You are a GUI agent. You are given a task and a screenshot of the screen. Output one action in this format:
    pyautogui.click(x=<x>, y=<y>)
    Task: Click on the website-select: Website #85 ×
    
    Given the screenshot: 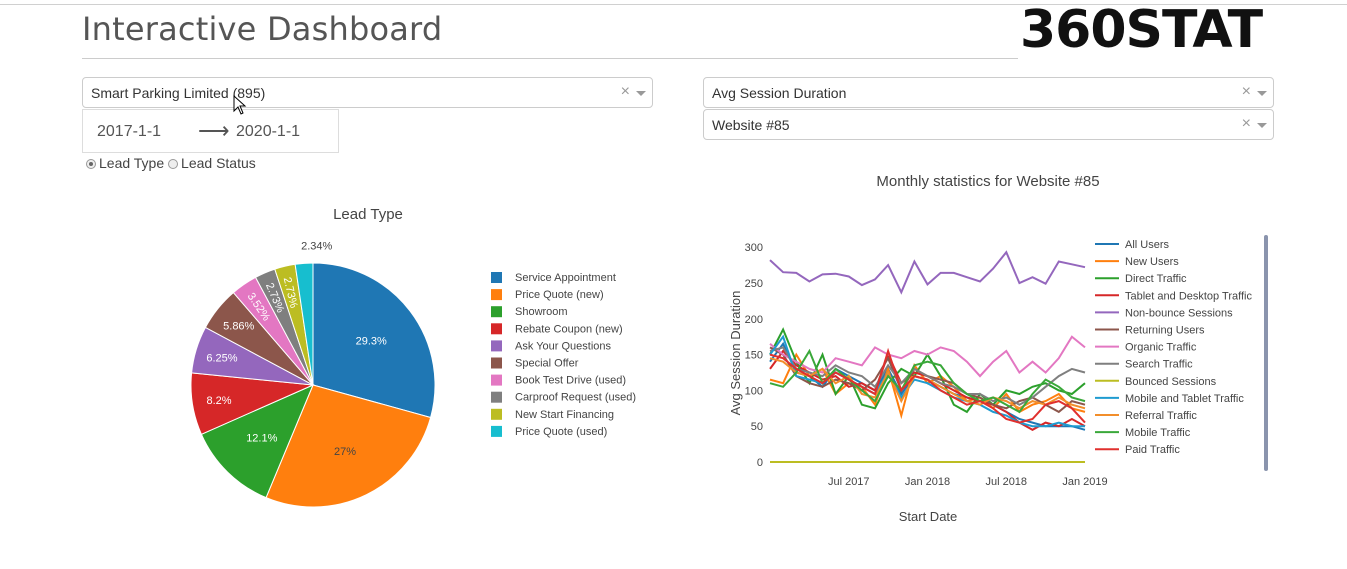 What is the action you would take?
    pyautogui.click(x=988, y=124)
    